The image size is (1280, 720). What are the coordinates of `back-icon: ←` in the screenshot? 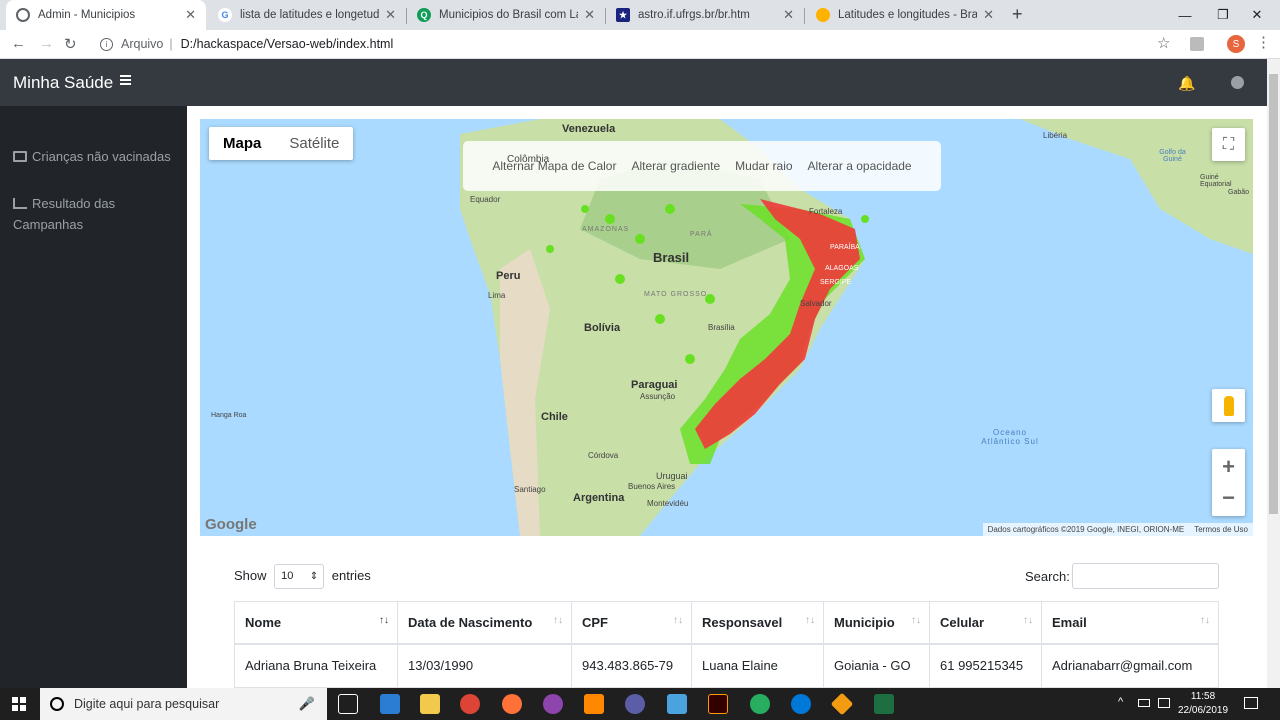 It's located at (18, 43).